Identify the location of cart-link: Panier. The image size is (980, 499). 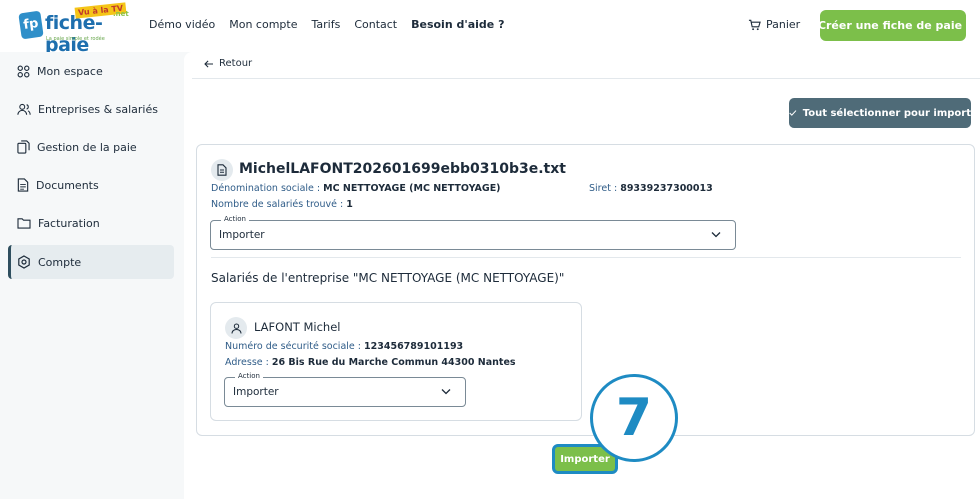
(774, 24).